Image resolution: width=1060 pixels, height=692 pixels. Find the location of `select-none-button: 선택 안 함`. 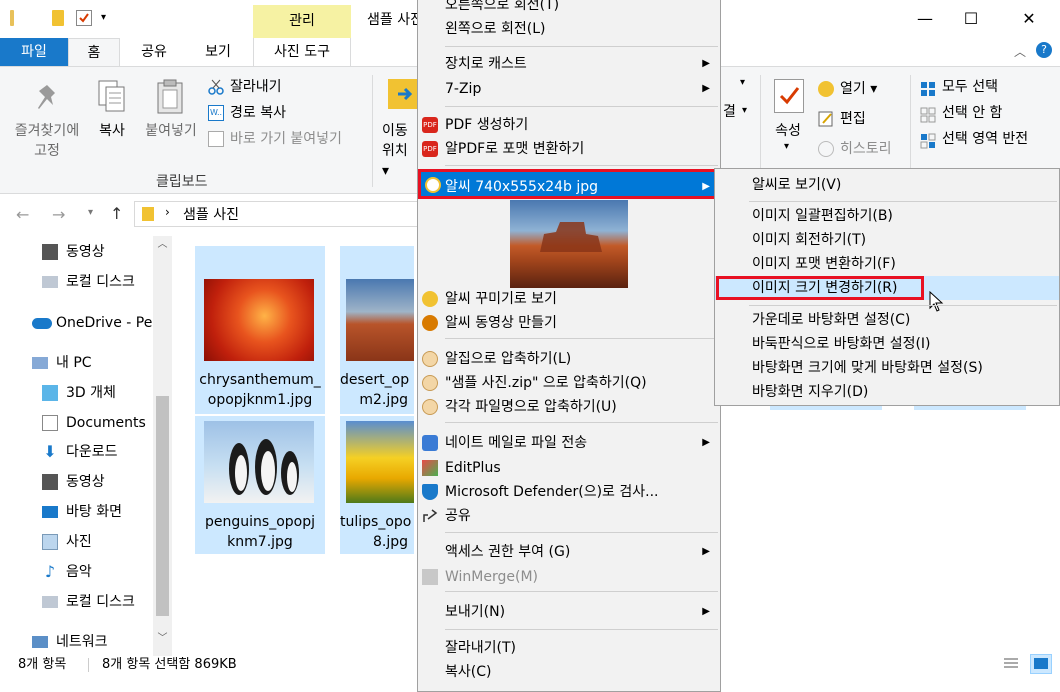

select-none-button: 선택 안 함 is located at coordinates (972, 113).